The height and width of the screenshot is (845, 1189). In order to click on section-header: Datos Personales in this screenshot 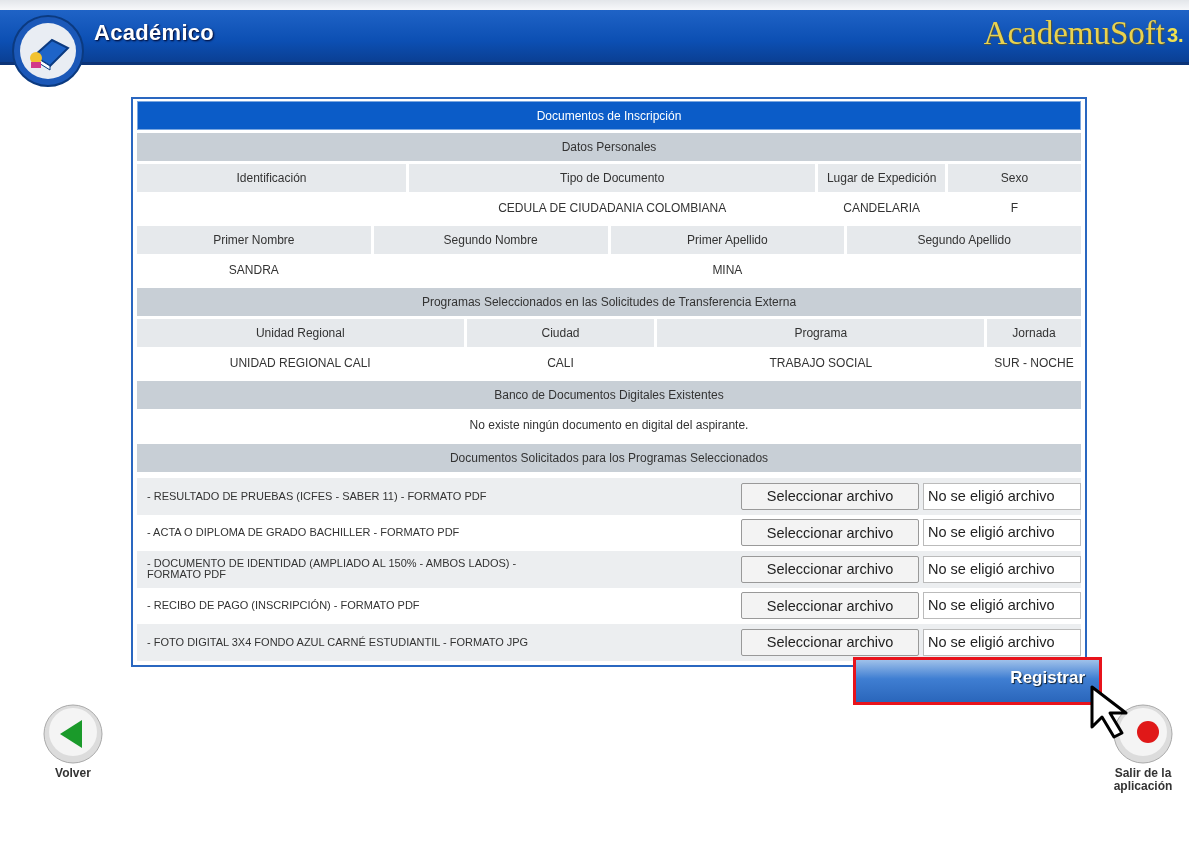, I will do `click(609, 147)`.